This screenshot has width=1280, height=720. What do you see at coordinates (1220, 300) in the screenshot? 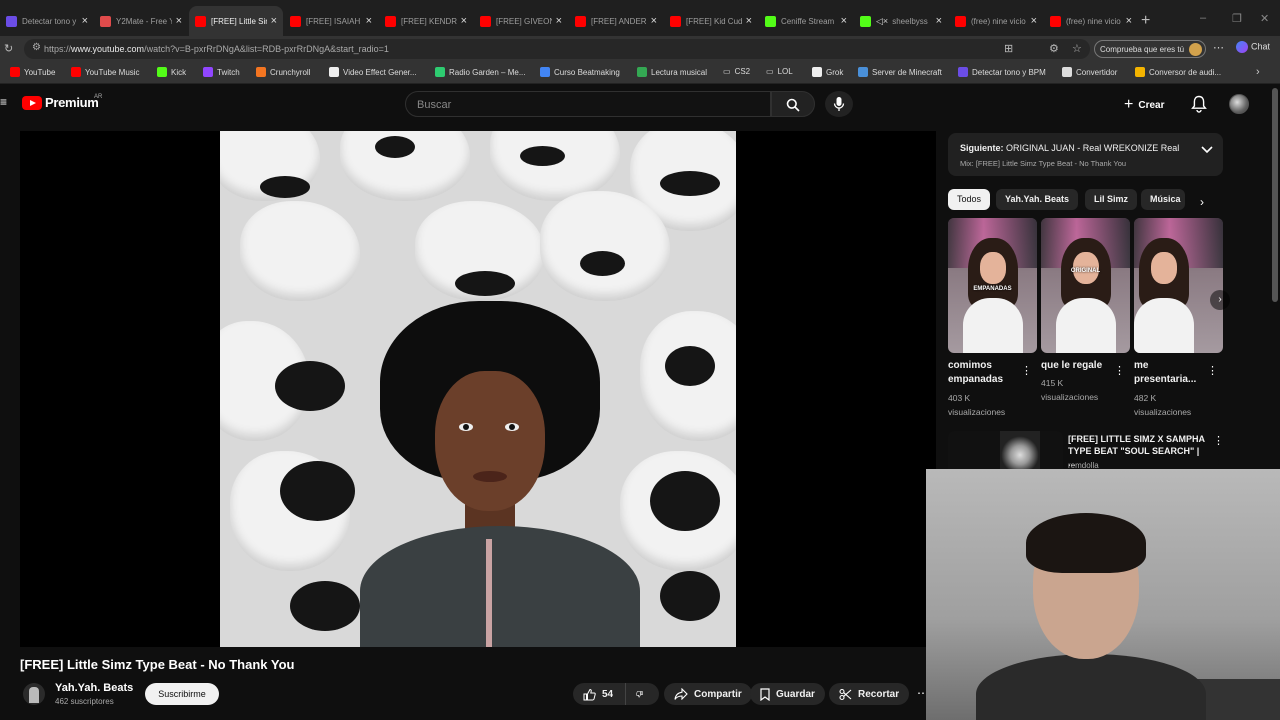
I see `shorts-next-button: ›` at bounding box center [1220, 300].